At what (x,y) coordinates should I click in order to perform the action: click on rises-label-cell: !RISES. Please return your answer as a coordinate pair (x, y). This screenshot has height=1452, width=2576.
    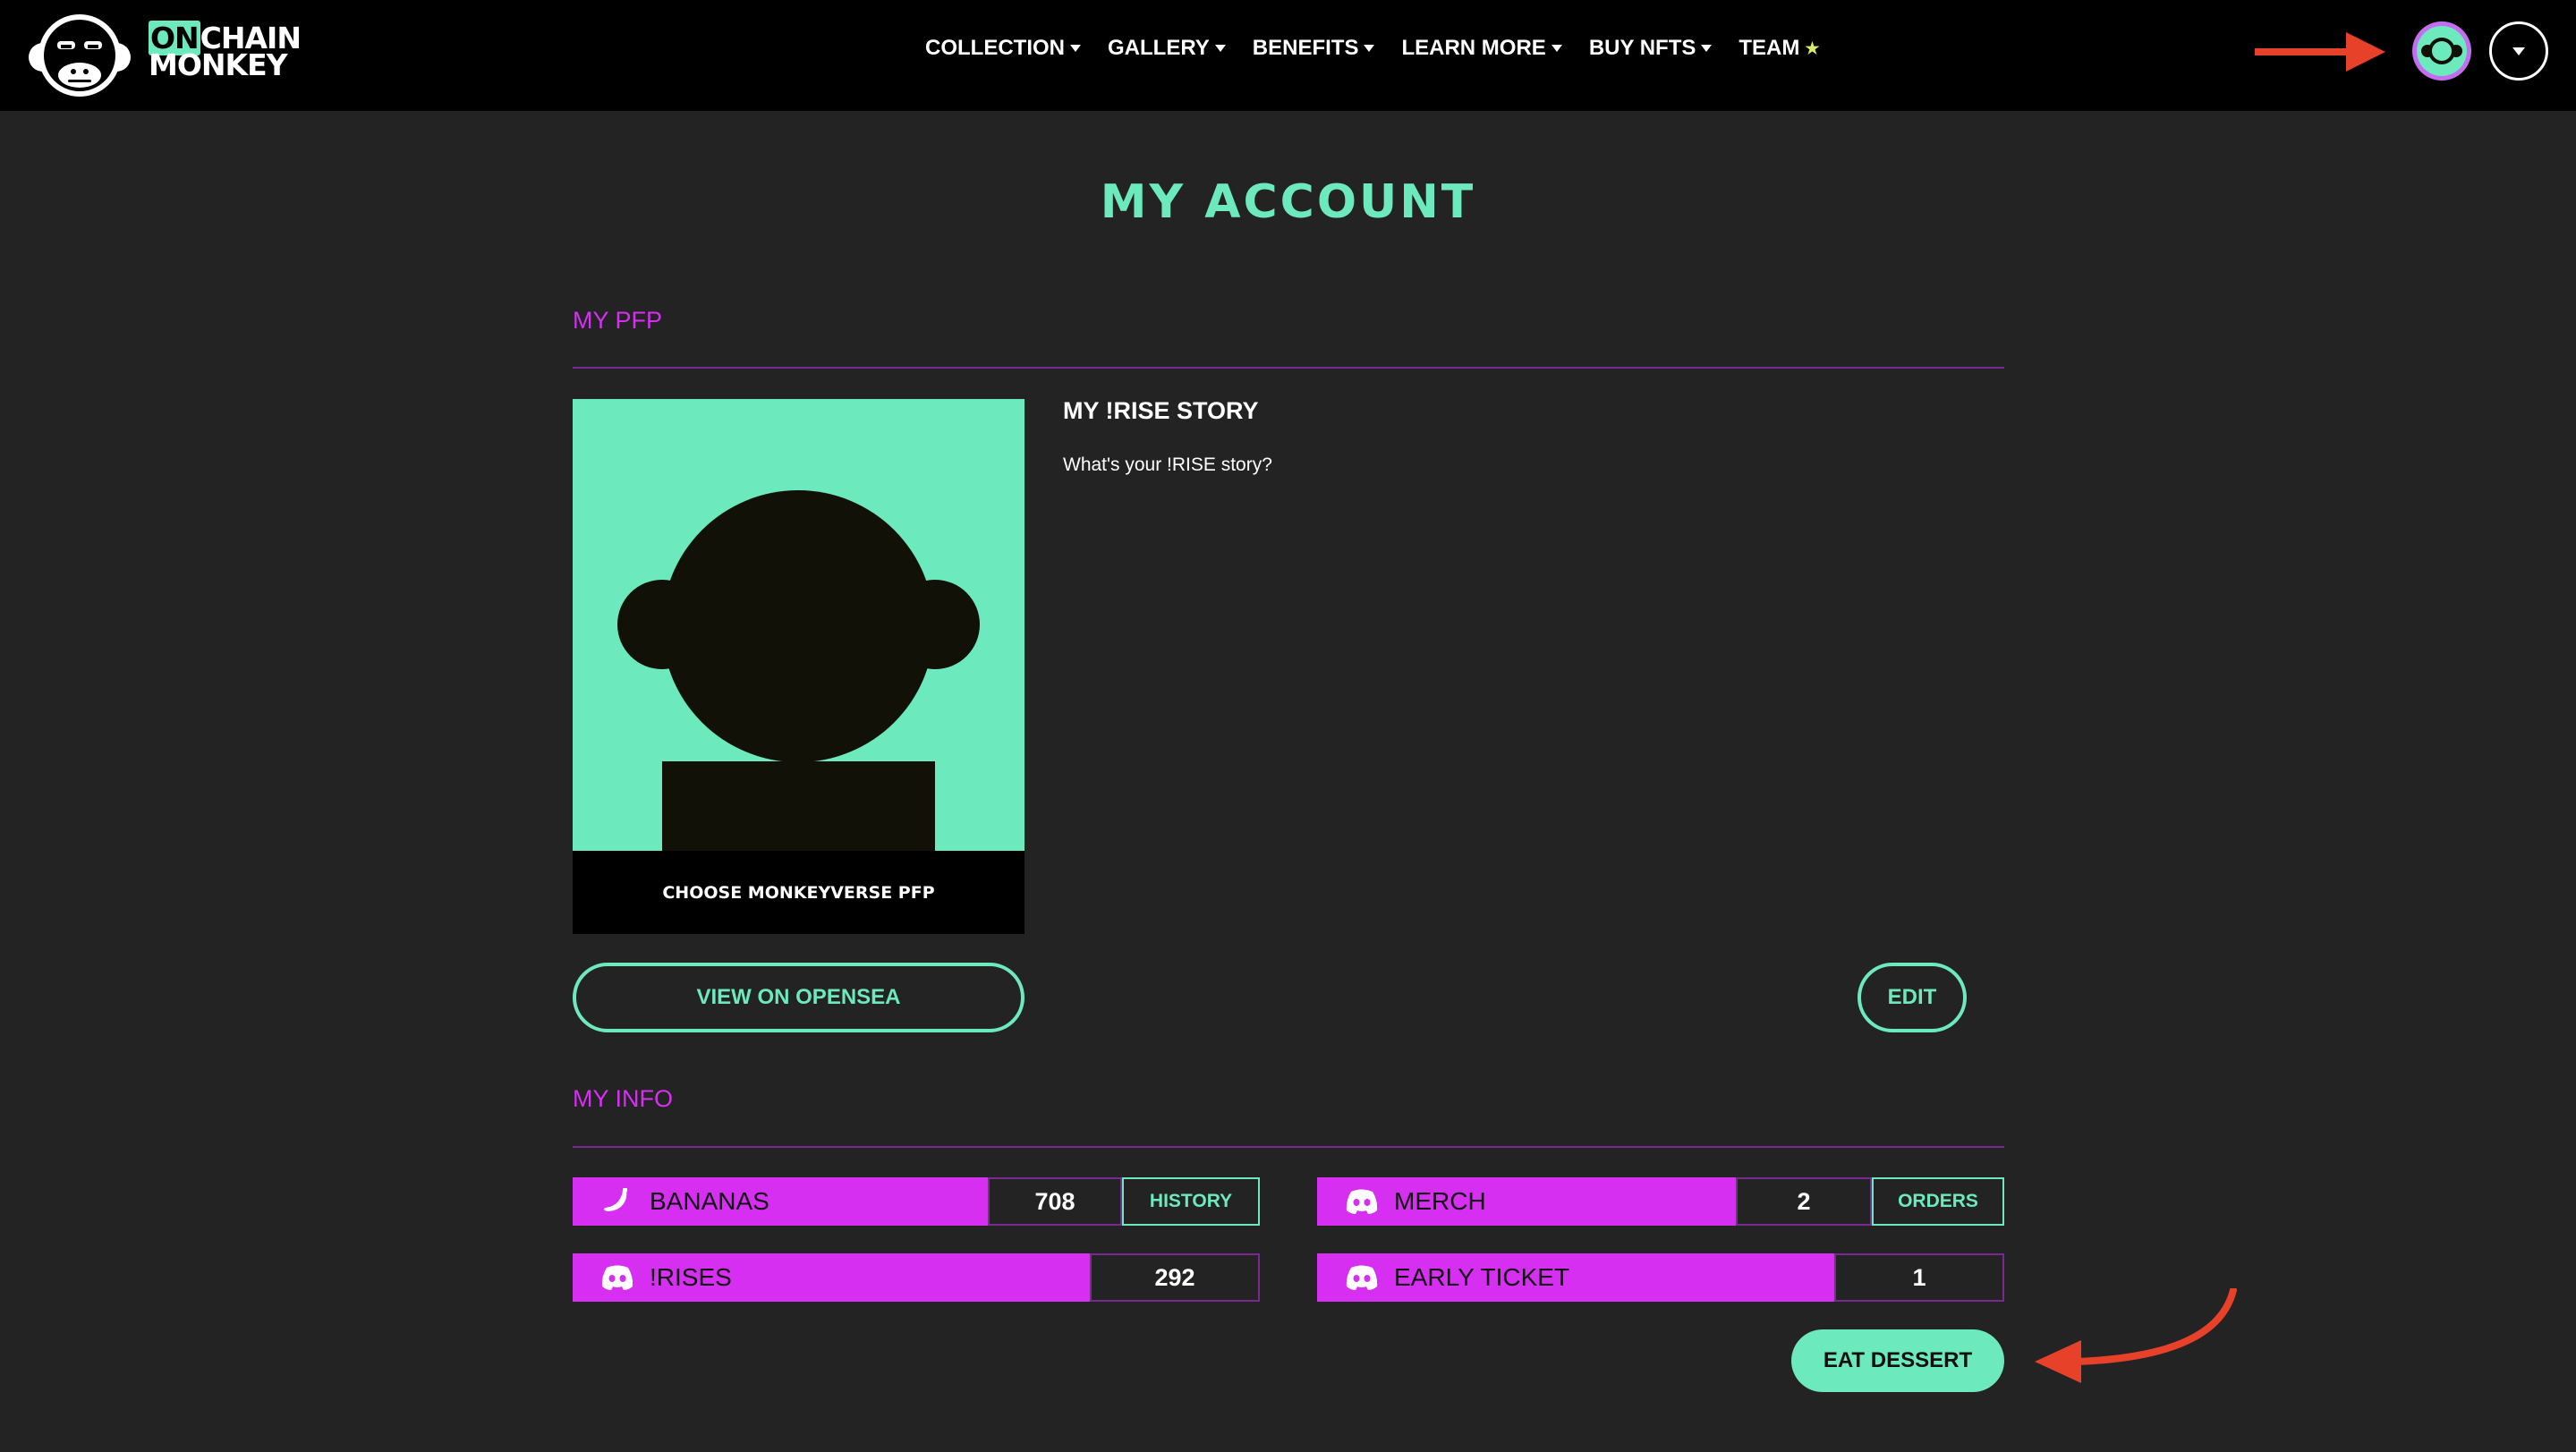
    Looking at the image, I should click on (831, 1277).